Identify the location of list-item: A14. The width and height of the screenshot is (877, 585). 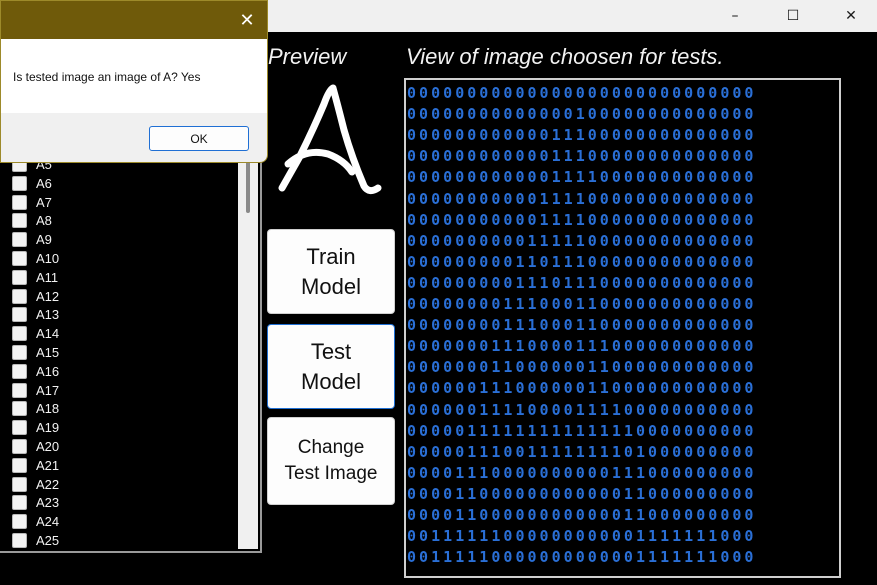
(35, 333).